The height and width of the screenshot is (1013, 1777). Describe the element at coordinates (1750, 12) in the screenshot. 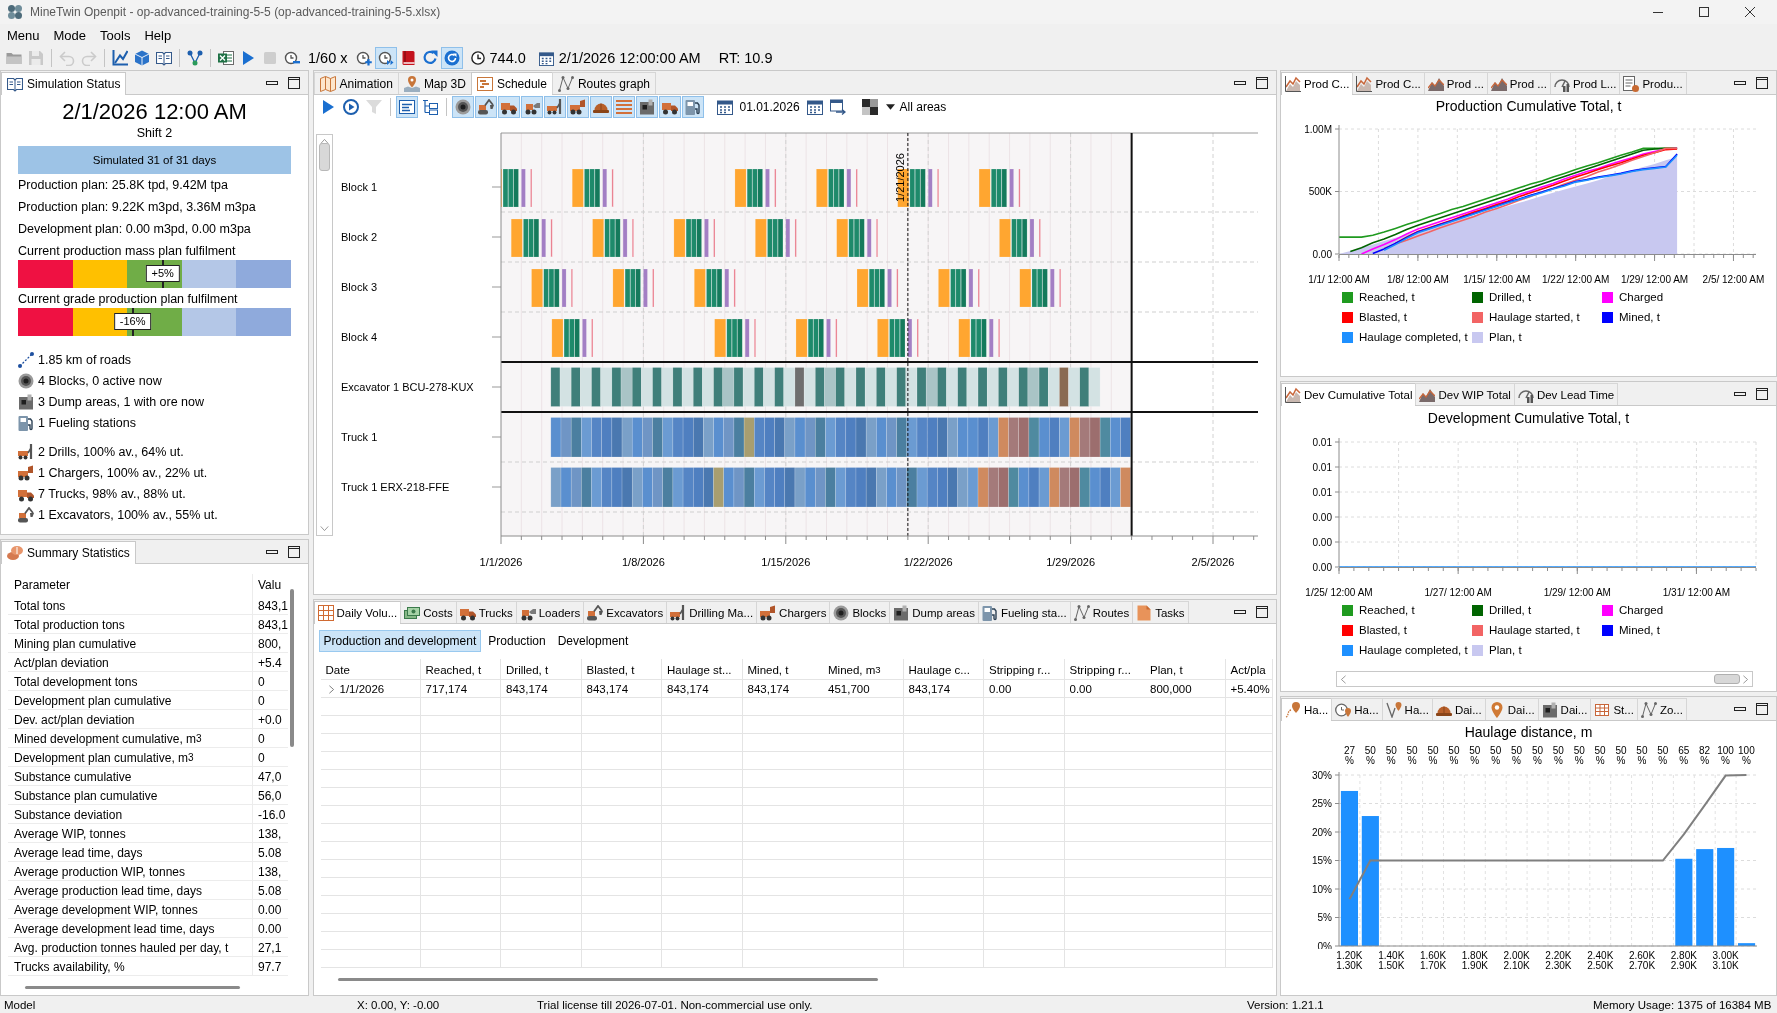

I see `close-icon` at that location.